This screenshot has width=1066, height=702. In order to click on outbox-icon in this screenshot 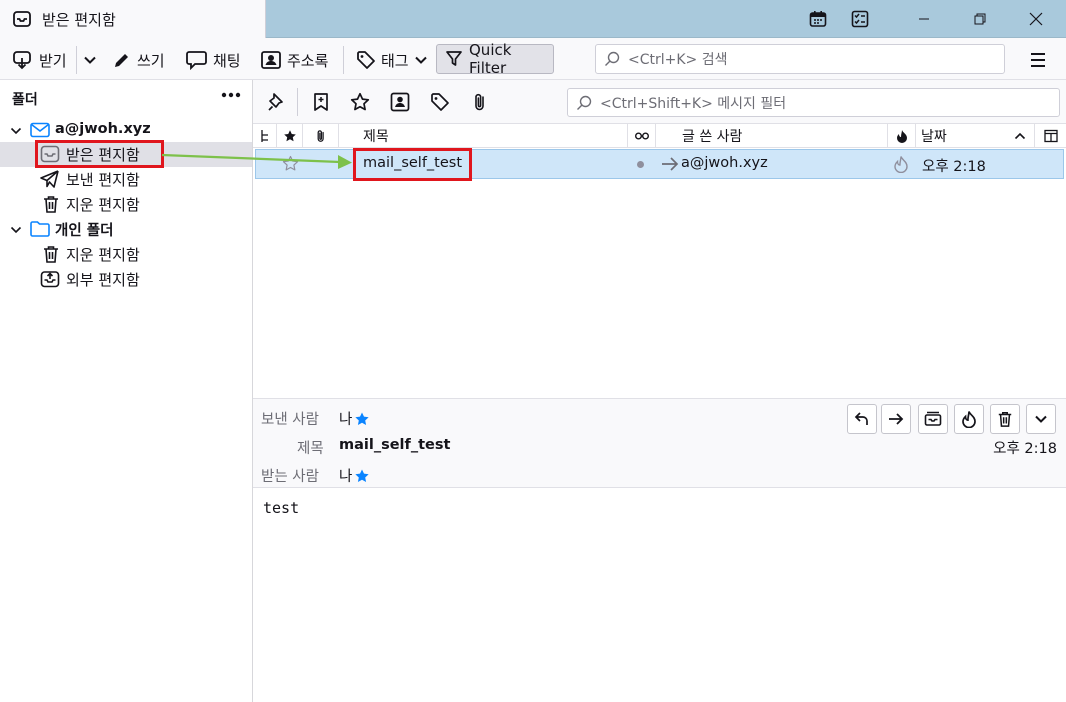, I will do `click(50, 279)`.